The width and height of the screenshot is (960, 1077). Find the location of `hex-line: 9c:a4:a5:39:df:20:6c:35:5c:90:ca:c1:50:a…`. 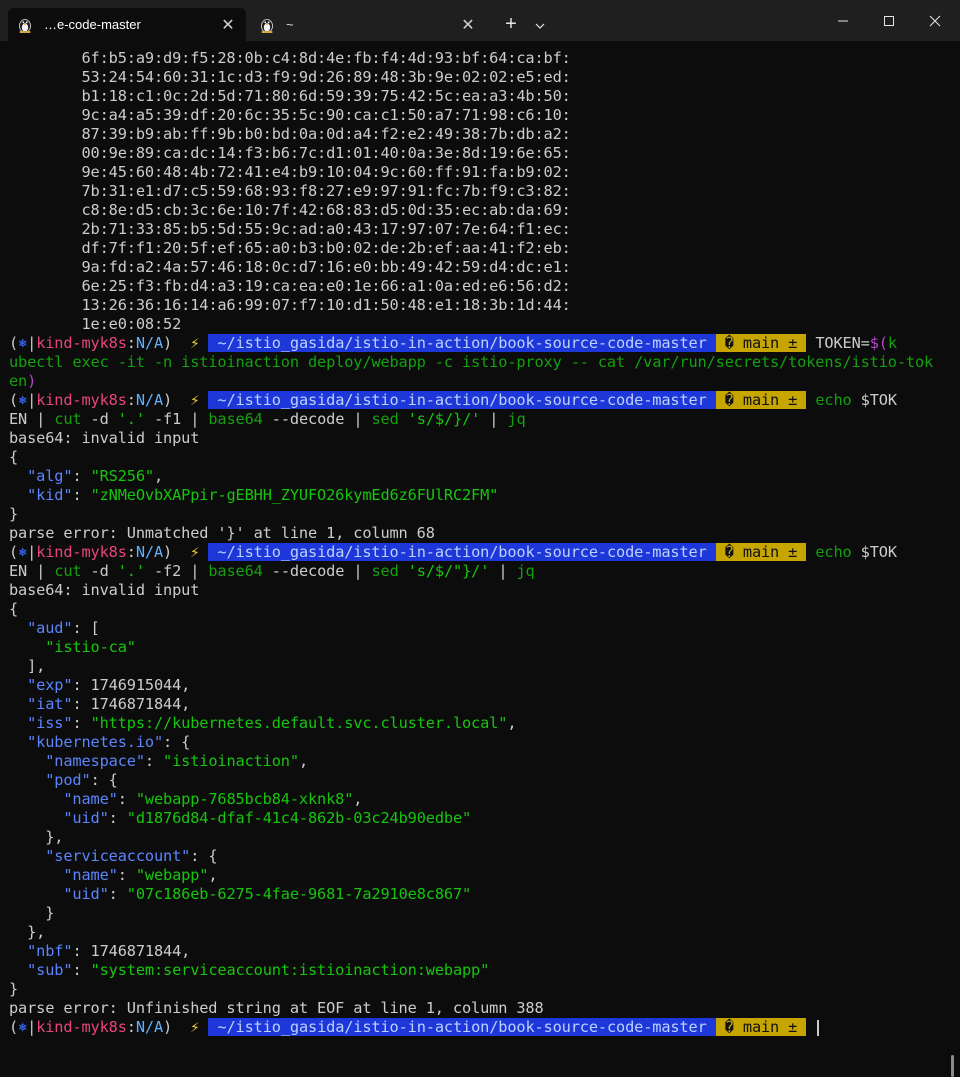

hex-line: 9c:a4:a5:39:df:20:6c:35:5c:90:ca:c1:50:a… is located at coordinates (326, 115).